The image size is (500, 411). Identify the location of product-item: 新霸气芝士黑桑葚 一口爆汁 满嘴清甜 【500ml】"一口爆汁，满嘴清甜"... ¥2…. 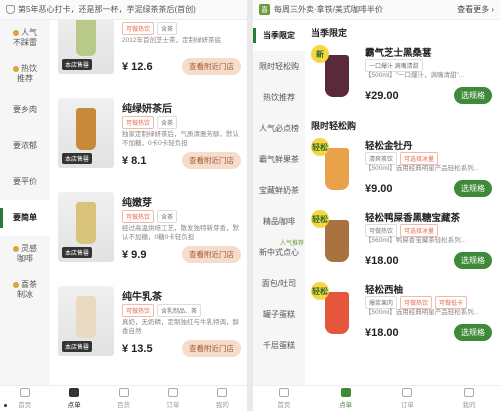
(402, 77).